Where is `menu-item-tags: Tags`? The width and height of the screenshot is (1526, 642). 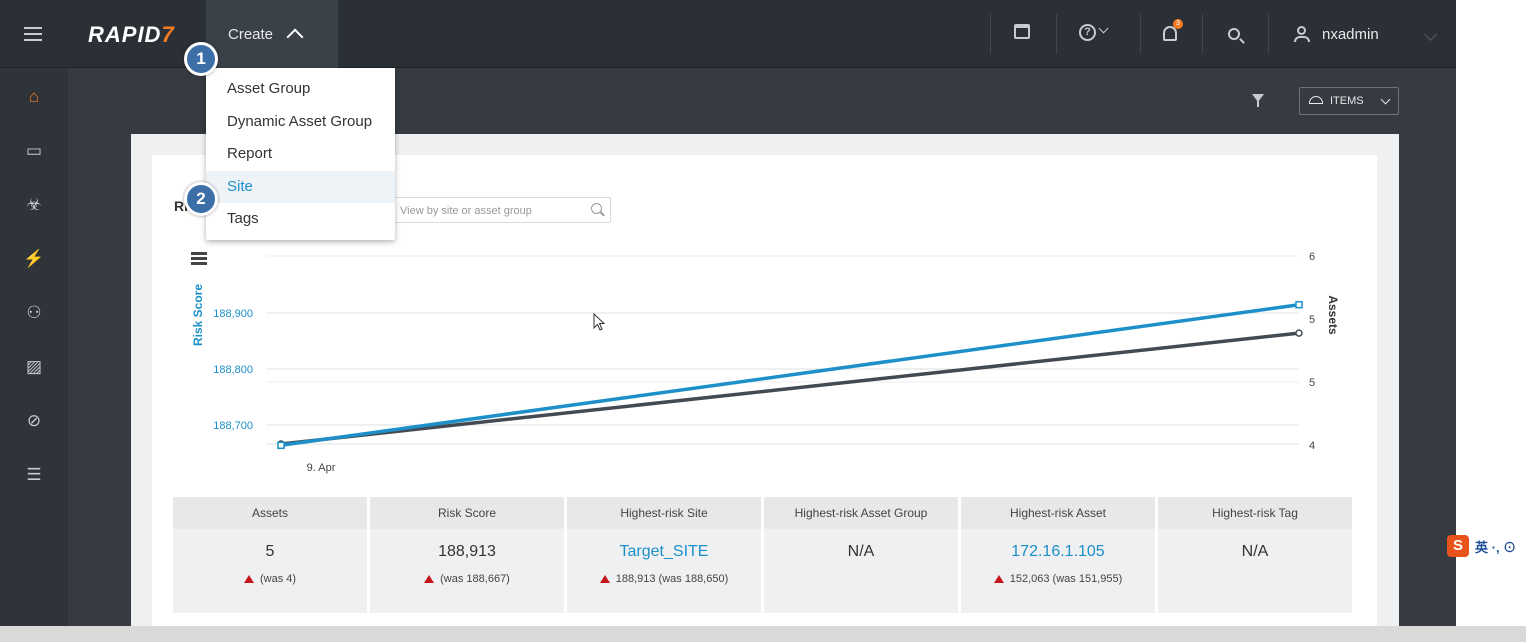 menu-item-tags: Tags is located at coordinates (300, 219).